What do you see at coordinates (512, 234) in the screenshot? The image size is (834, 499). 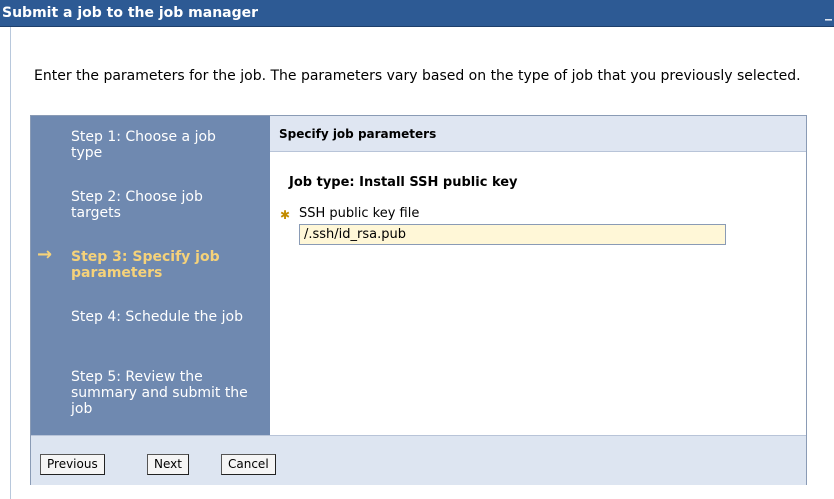 I see `ssh-key-file-input` at bounding box center [512, 234].